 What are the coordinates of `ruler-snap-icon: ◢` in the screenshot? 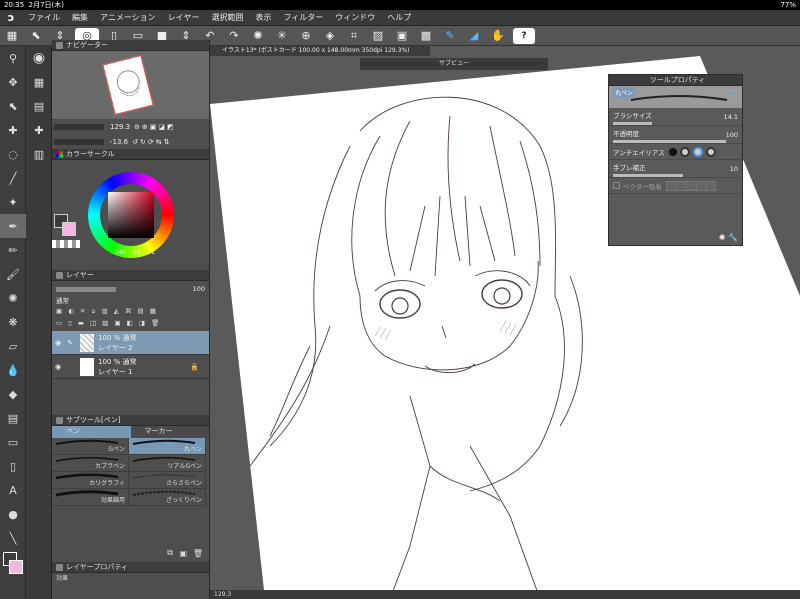 It's located at (474, 36).